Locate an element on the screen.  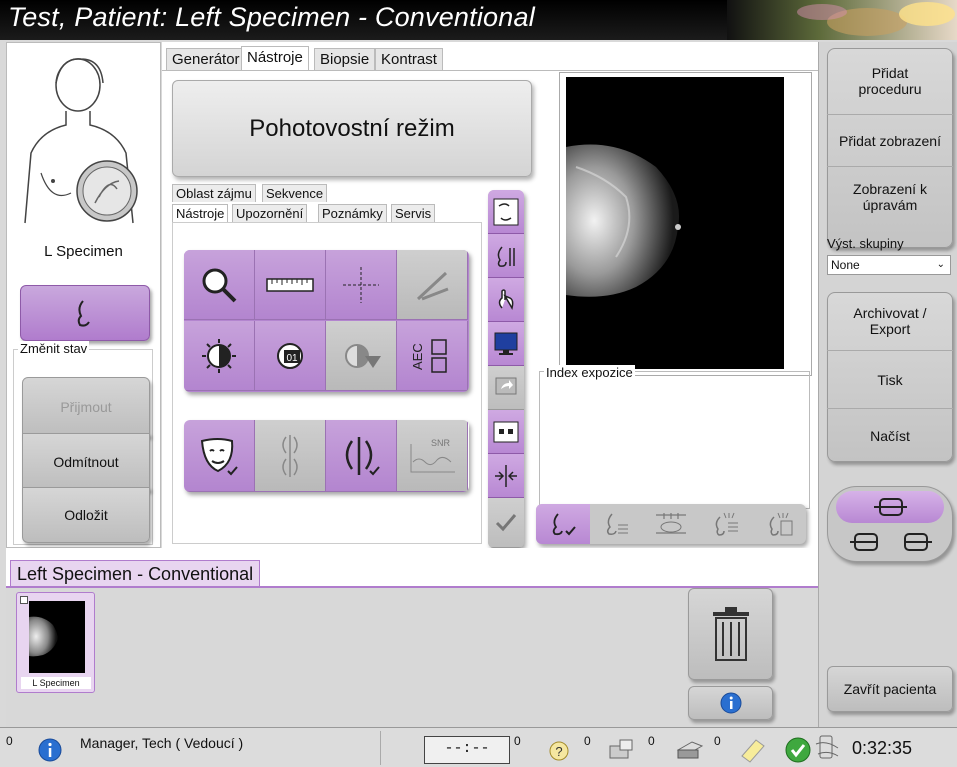
send-monitor-icon is located at coordinates (506, 385).